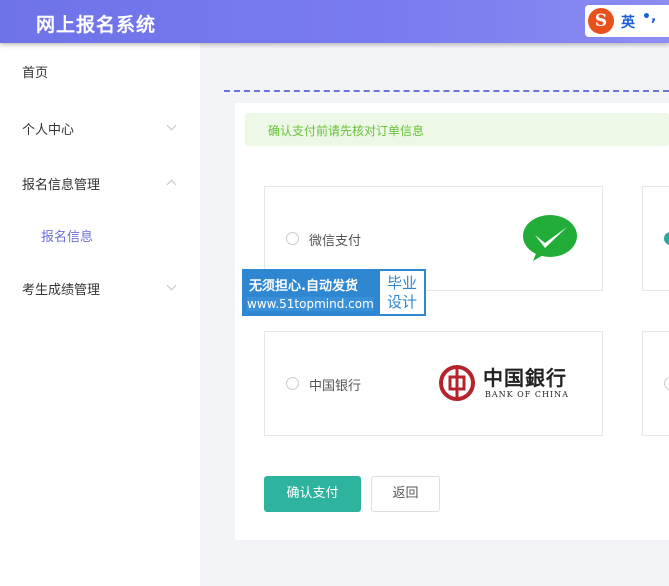 The height and width of the screenshot is (586, 669). What do you see at coordinates (310, 304) in the screenshot?
I see `watermark-line2: www.51topmind.com` at bounding box center [310, 304].